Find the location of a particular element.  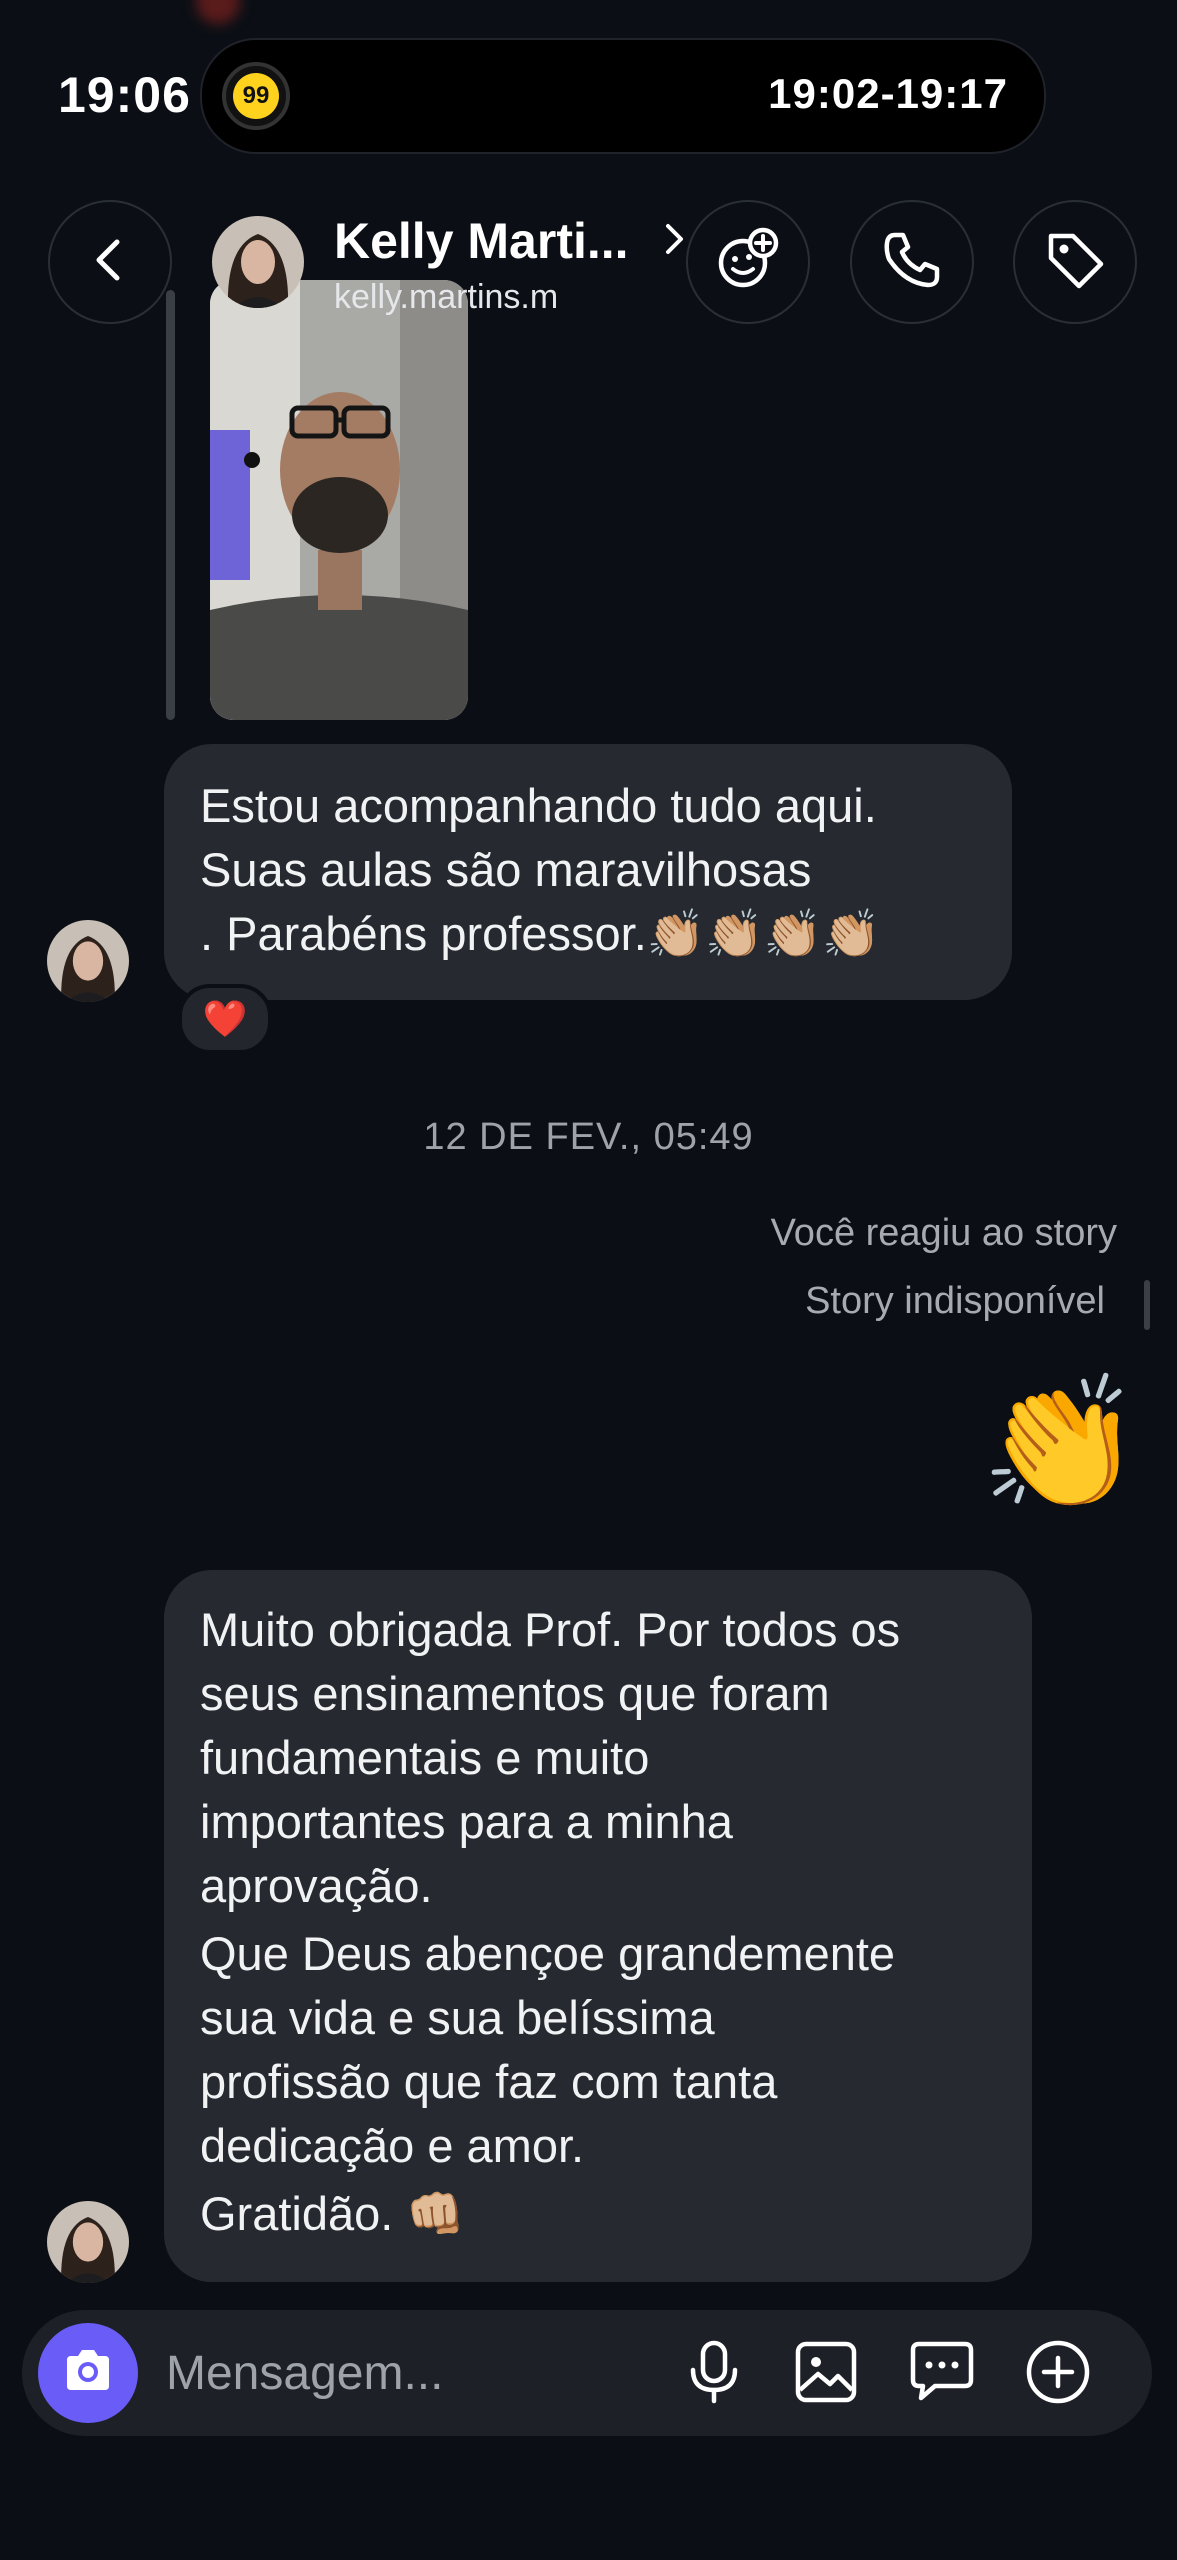

message-line: profissão que faz com tanta is located at coordinates (489, 2081).